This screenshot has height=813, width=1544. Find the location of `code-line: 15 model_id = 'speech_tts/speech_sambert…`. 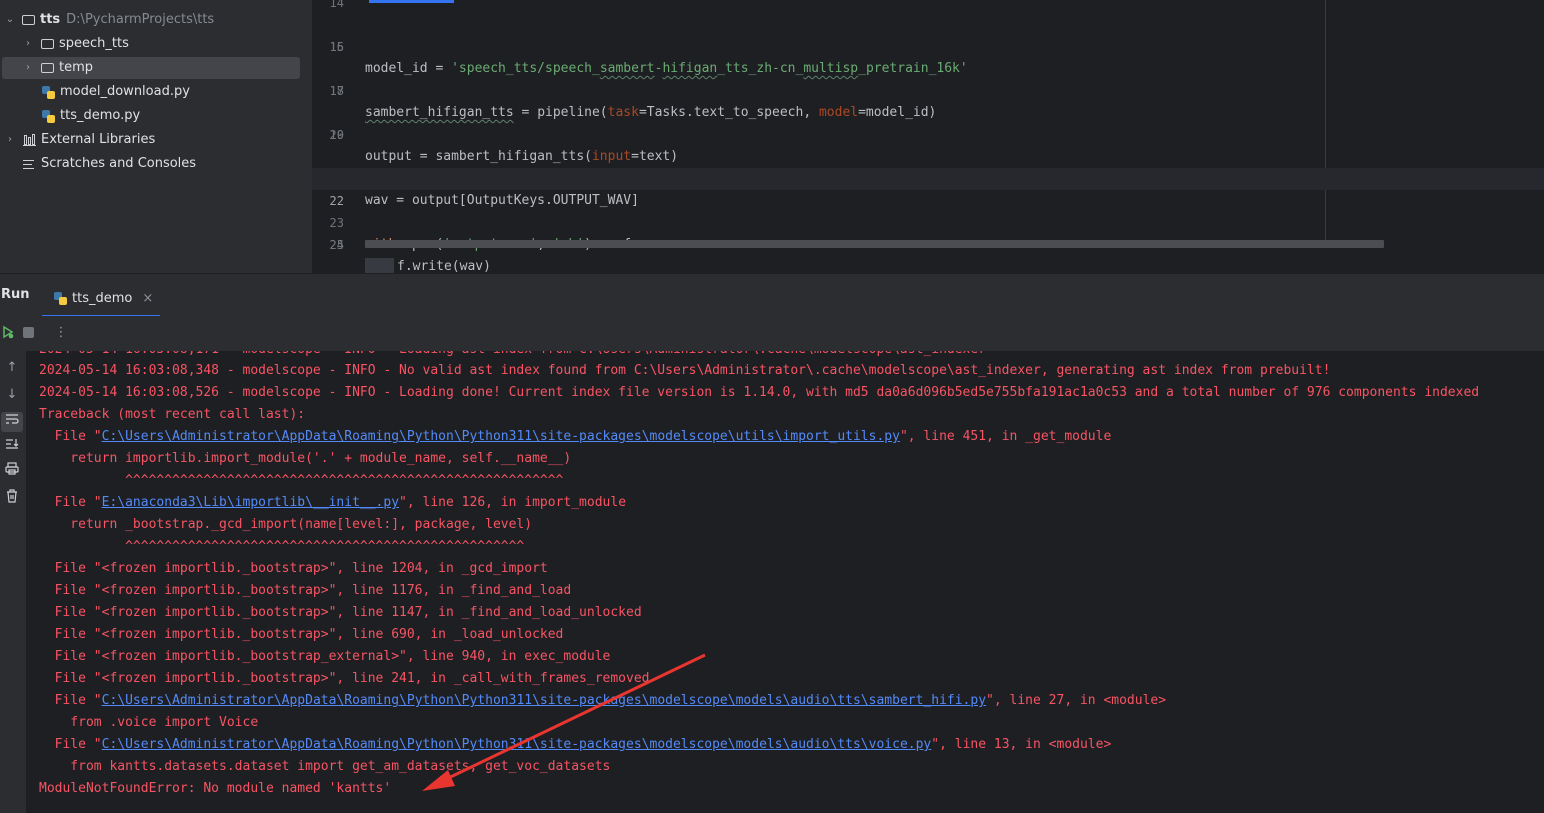

code-line: 15 model_id = 'speech_tts/speech_sambert… is located at coordinates (928, 45).